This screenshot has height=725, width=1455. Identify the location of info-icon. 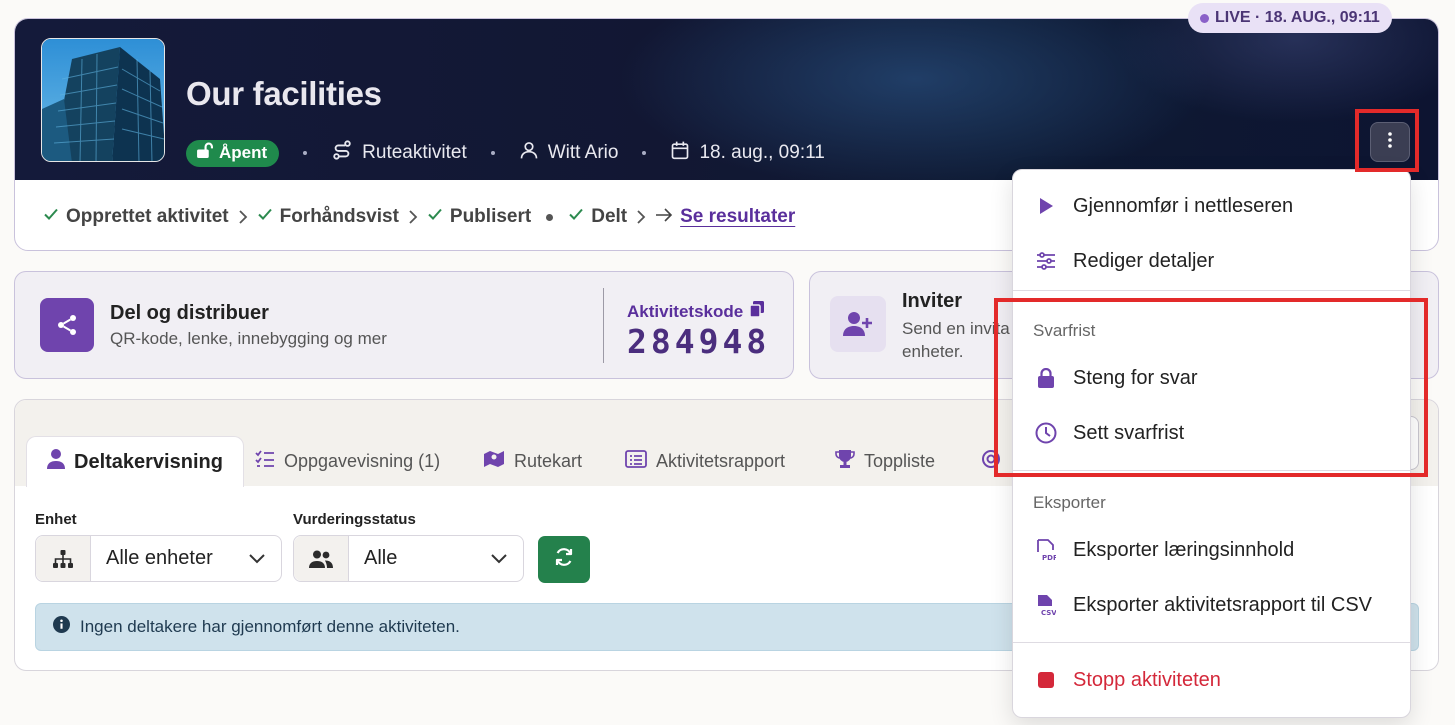
(61, 627).